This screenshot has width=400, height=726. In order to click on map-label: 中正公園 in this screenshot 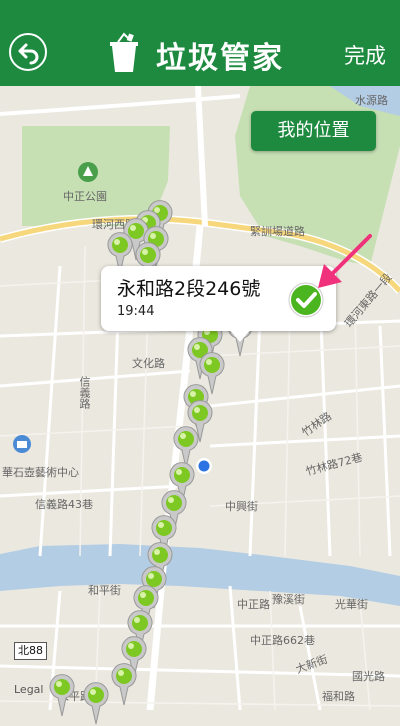, I will do `click(85, 196)`.